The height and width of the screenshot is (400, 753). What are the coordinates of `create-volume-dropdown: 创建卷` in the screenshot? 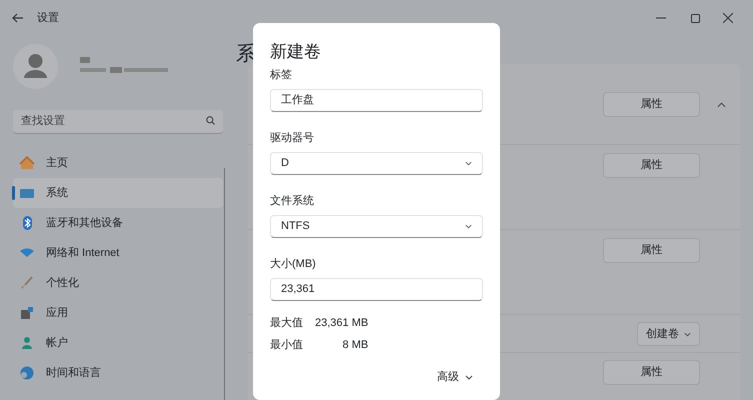 It's located at (668, 334).